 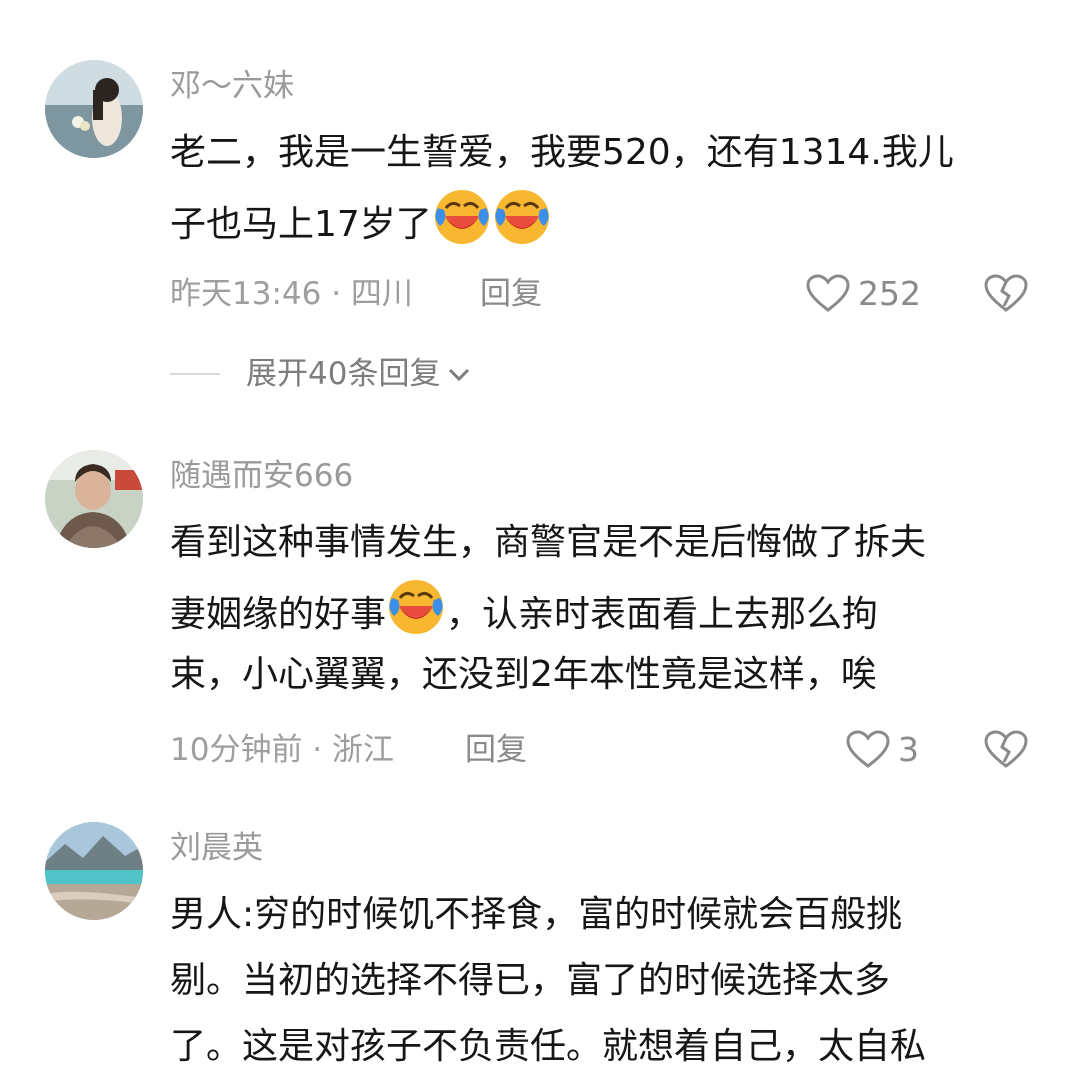 I want to click on comment-line: 了。这是对孩子不负责任。就想着自己，太自私, so click(x=548, y=1046).